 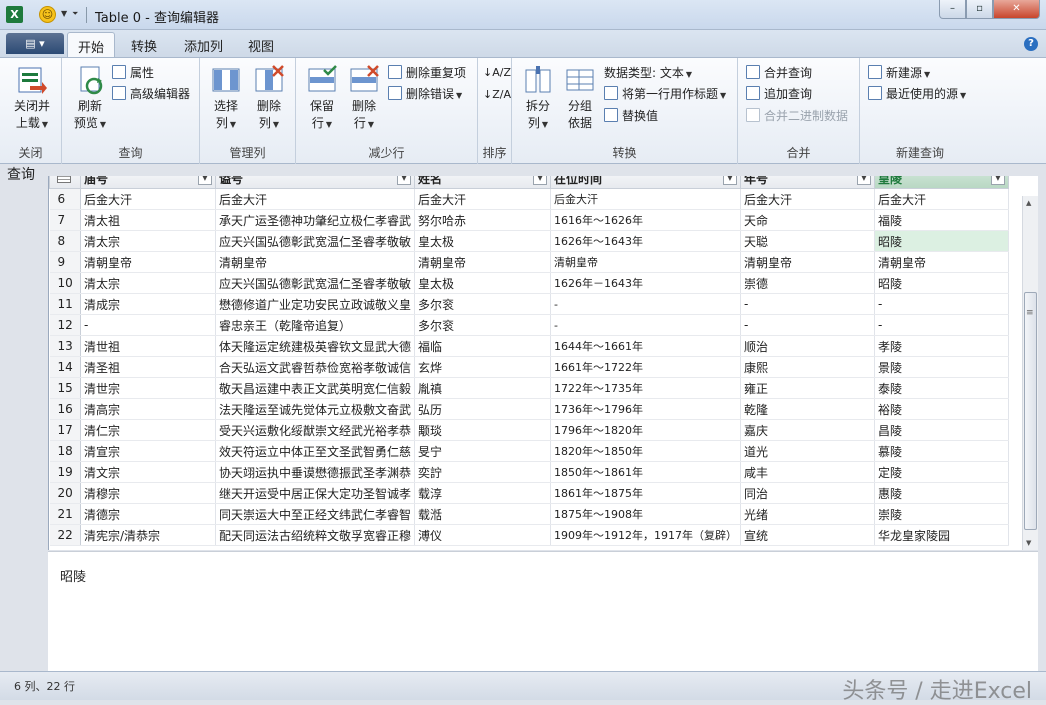 I want to click on table-cell: 清德宗, so click(x=148, y=514).